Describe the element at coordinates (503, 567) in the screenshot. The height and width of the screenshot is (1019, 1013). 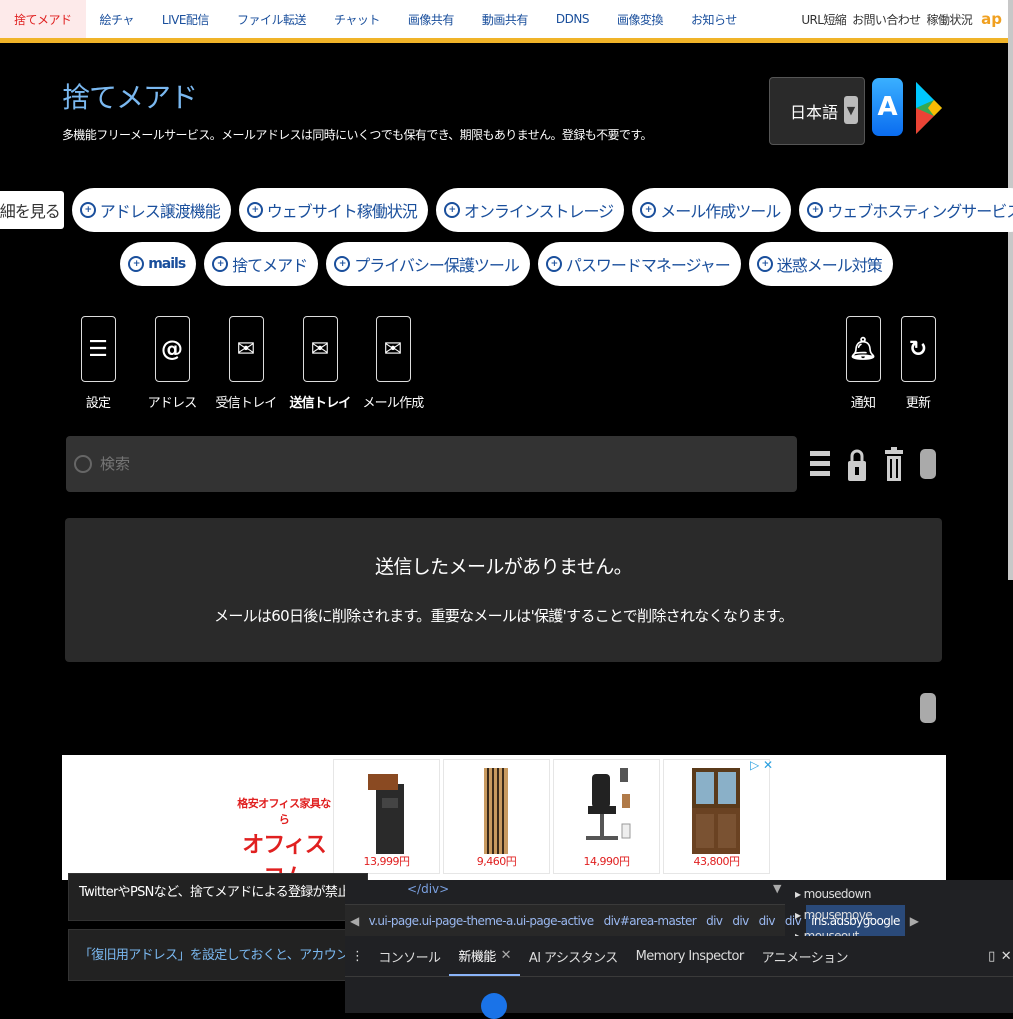
I see `empty-message: 送信したメールがありません。` at that location.